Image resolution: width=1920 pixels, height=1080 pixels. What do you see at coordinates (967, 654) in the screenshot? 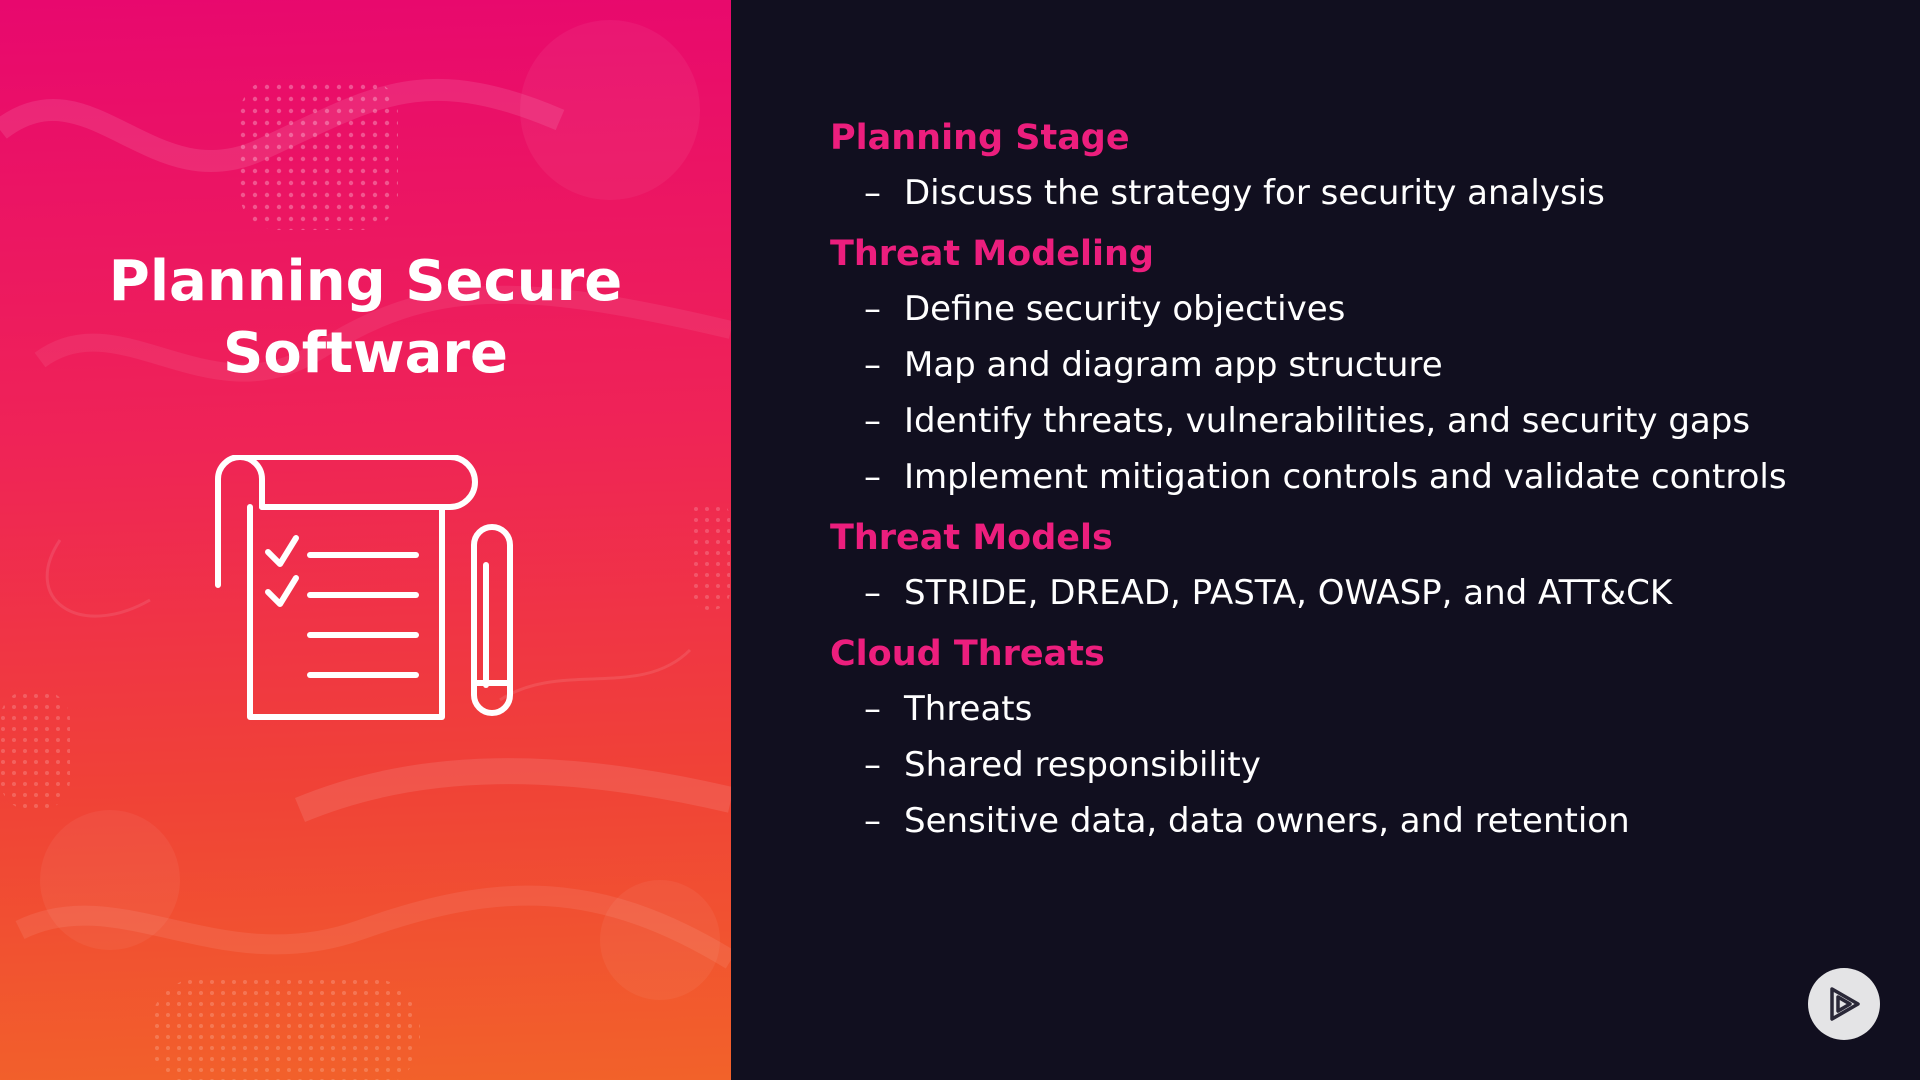
I see `section-heading: Cloud Threats` at bounding box center [967, 654].